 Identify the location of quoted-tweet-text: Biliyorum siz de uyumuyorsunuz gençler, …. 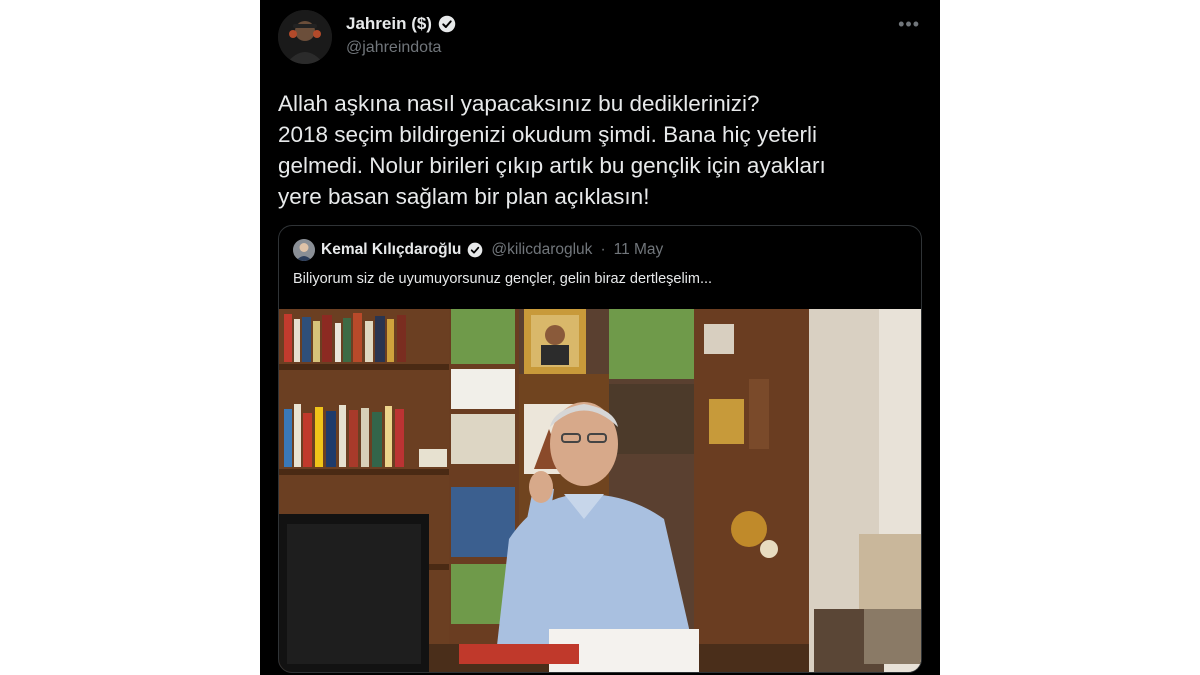
(503, 279).